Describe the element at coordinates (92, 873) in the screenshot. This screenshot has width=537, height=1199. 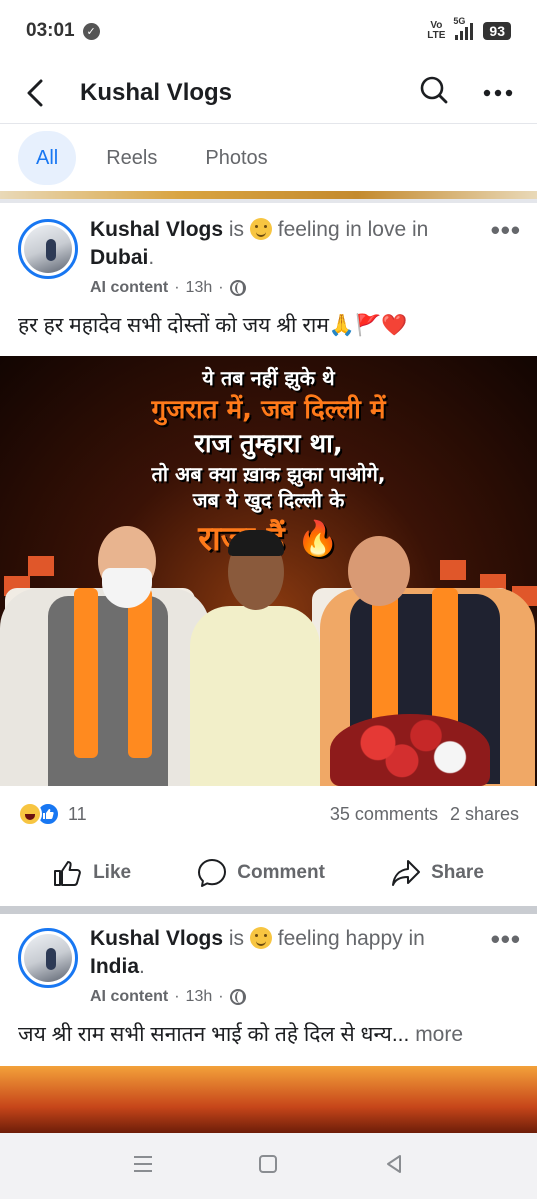
I see `like-button: Like` at that location.